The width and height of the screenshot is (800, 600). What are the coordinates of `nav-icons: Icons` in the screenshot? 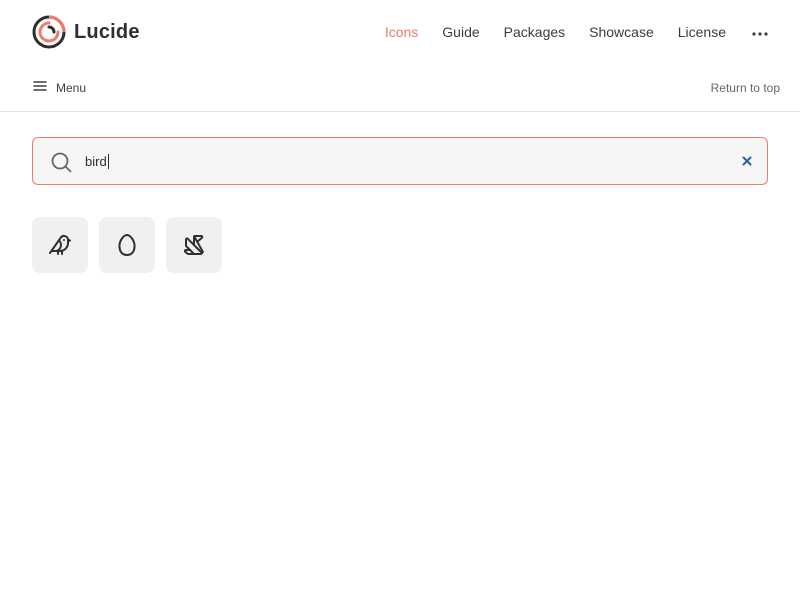 It's located at (401, 32).